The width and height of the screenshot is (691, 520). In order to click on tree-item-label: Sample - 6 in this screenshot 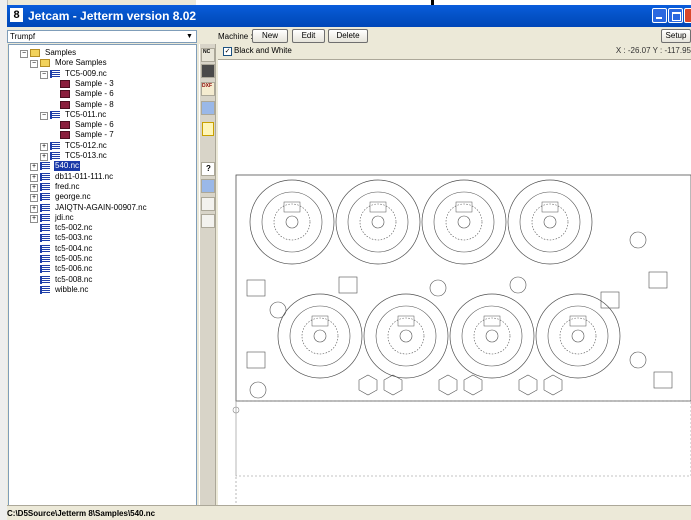, I will do `click(94, 94)`.